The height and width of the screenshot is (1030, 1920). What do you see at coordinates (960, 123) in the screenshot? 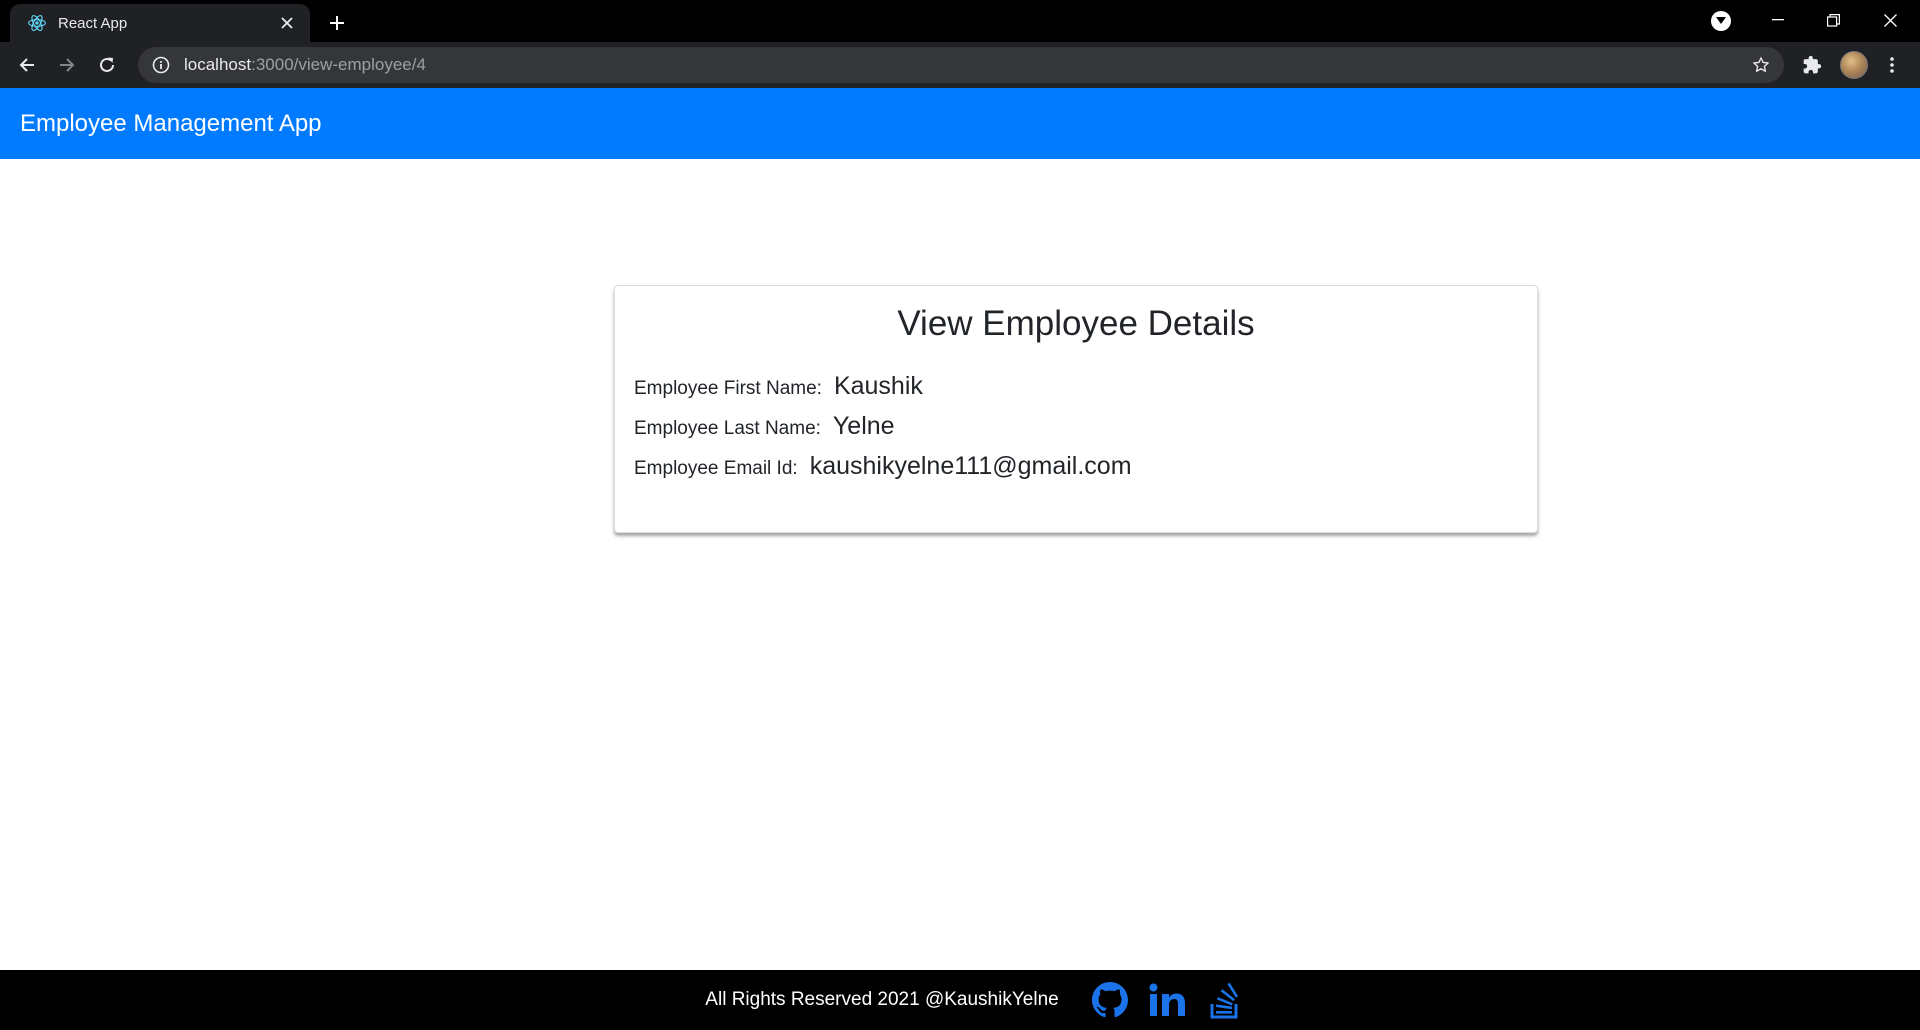
I see `app-header: Employee Management App` at bounding box center [960, 123].